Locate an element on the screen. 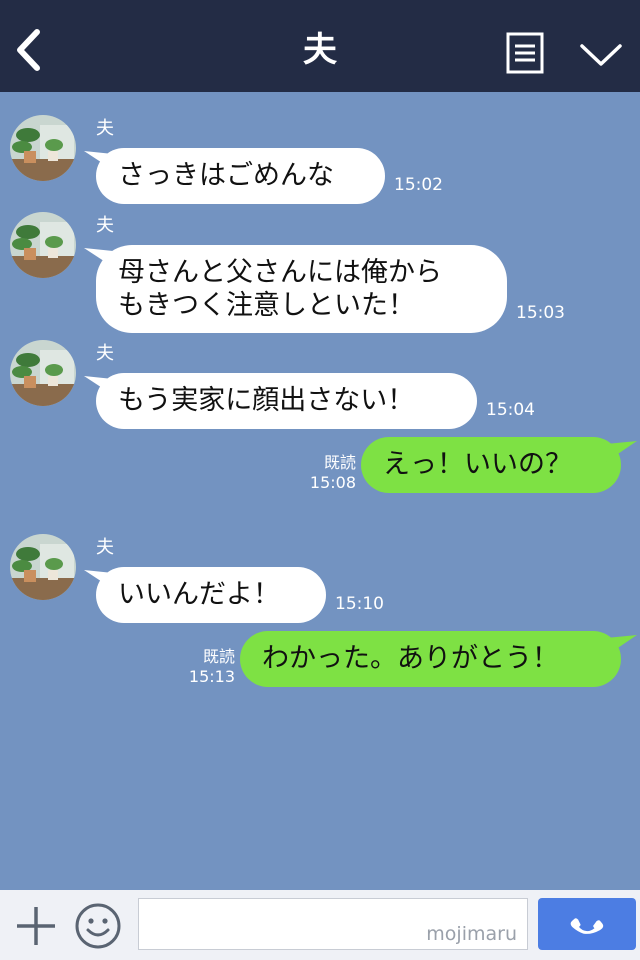 The height and width of the screenshot is (960, 640). chevron-left-icon is located at coordinates (28, 50).